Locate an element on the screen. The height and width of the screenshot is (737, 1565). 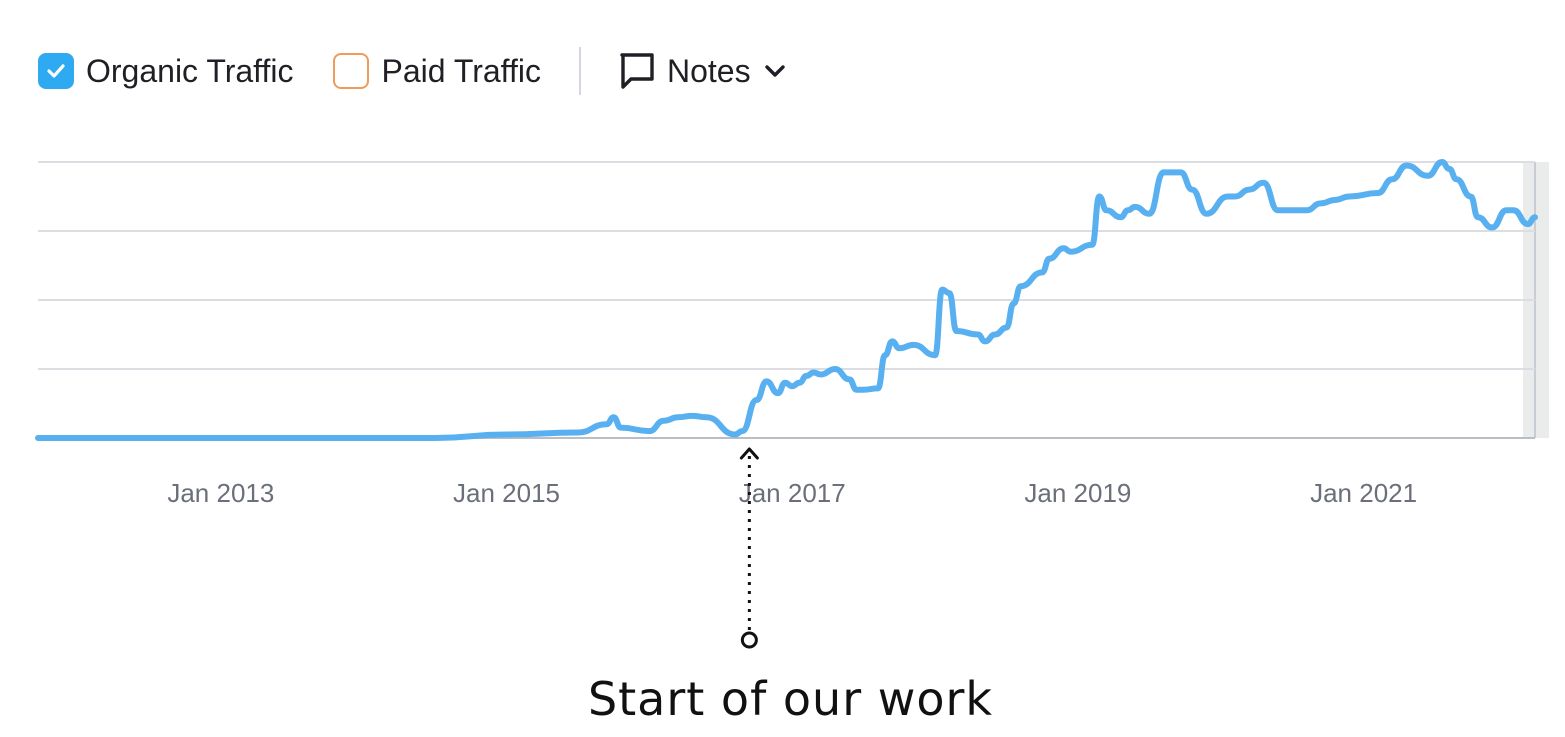
annotation-caption: Start of our work is located at coordinates (790, 699).